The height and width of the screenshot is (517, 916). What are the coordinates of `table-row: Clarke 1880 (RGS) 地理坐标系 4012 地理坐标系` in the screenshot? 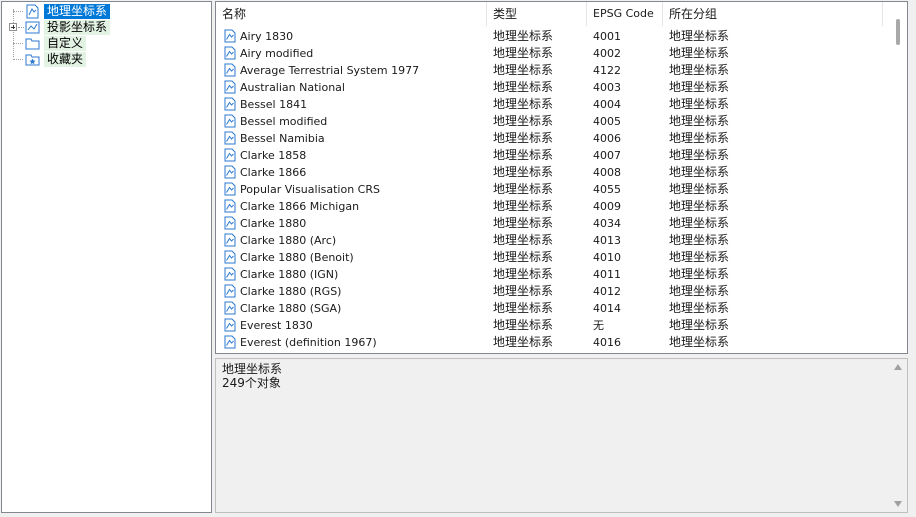 It's located at (556, 291).